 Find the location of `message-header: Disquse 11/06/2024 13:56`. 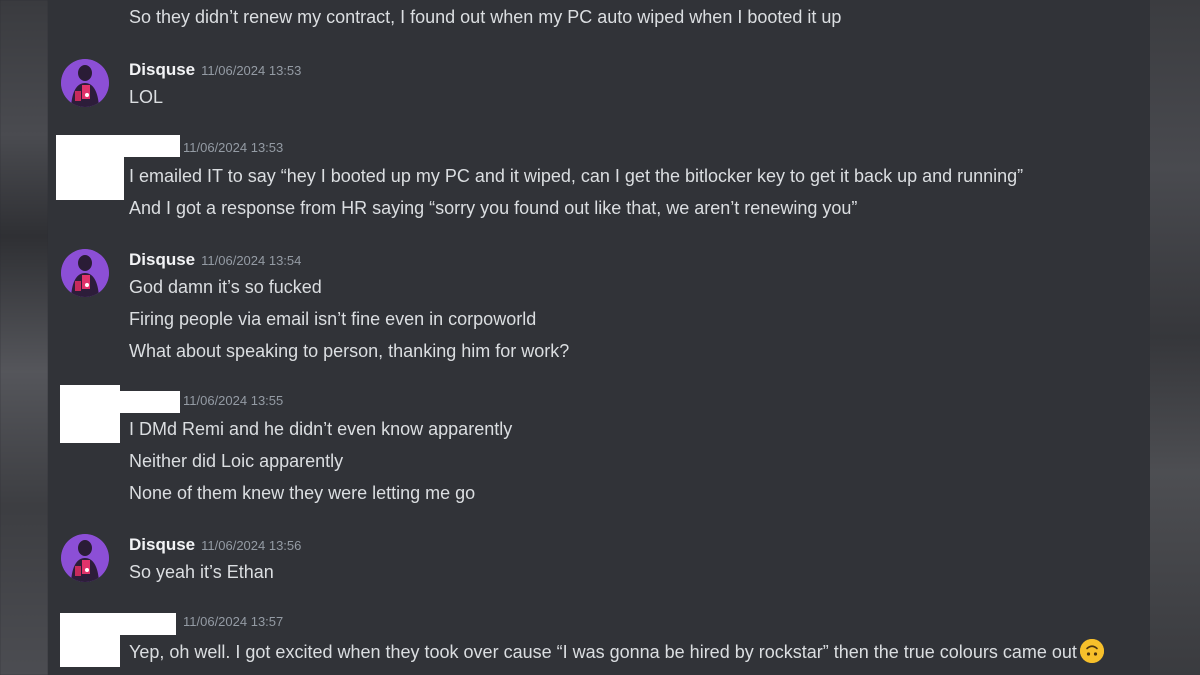

message-header: Disquse 11/06/2024 13:56 is located at coordinates (215, 545).